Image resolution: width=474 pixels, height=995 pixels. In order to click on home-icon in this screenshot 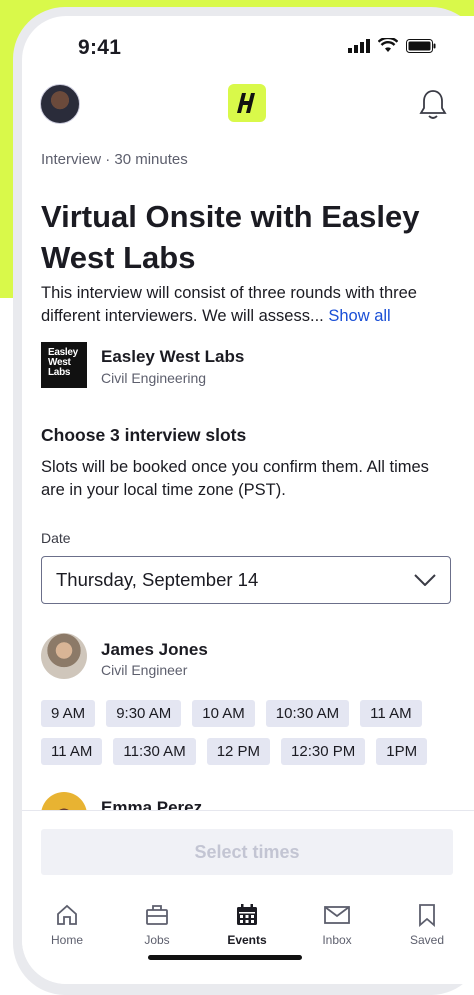, I will do `click(67, 914)`.